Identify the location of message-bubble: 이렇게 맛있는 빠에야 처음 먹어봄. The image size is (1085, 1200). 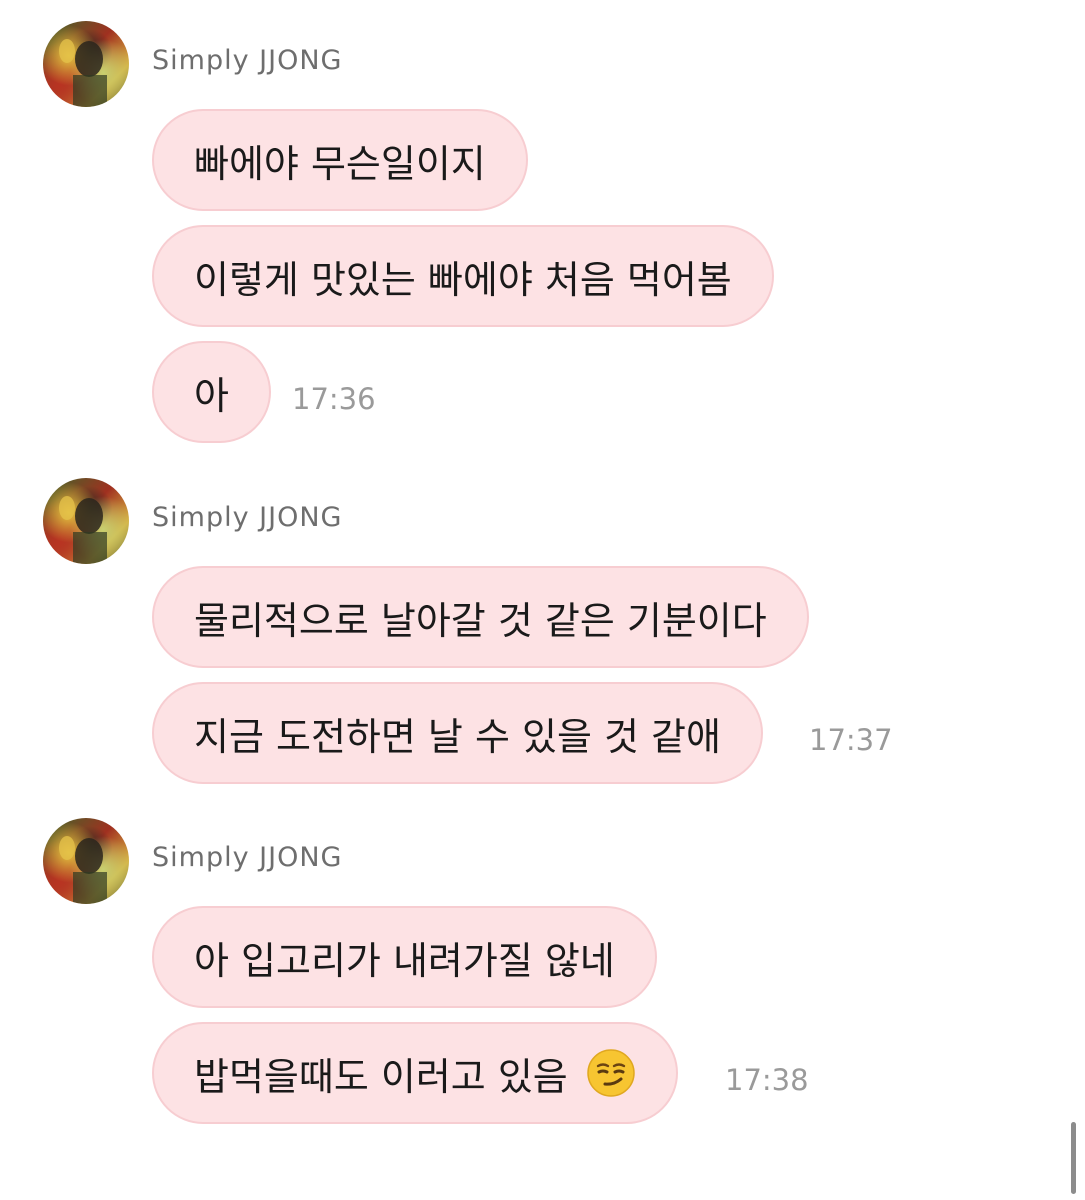
(463, 276).